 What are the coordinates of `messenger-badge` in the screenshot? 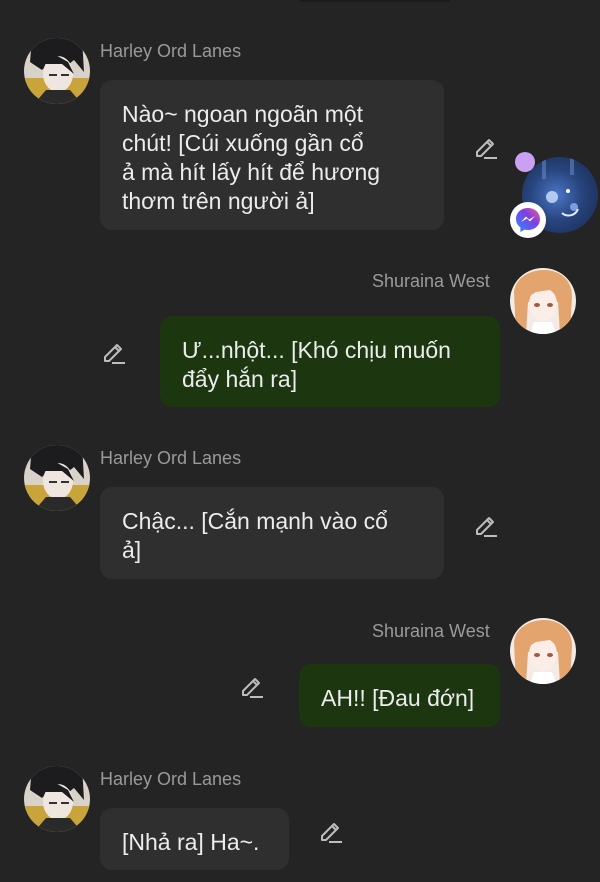 It's located at (528, 220).